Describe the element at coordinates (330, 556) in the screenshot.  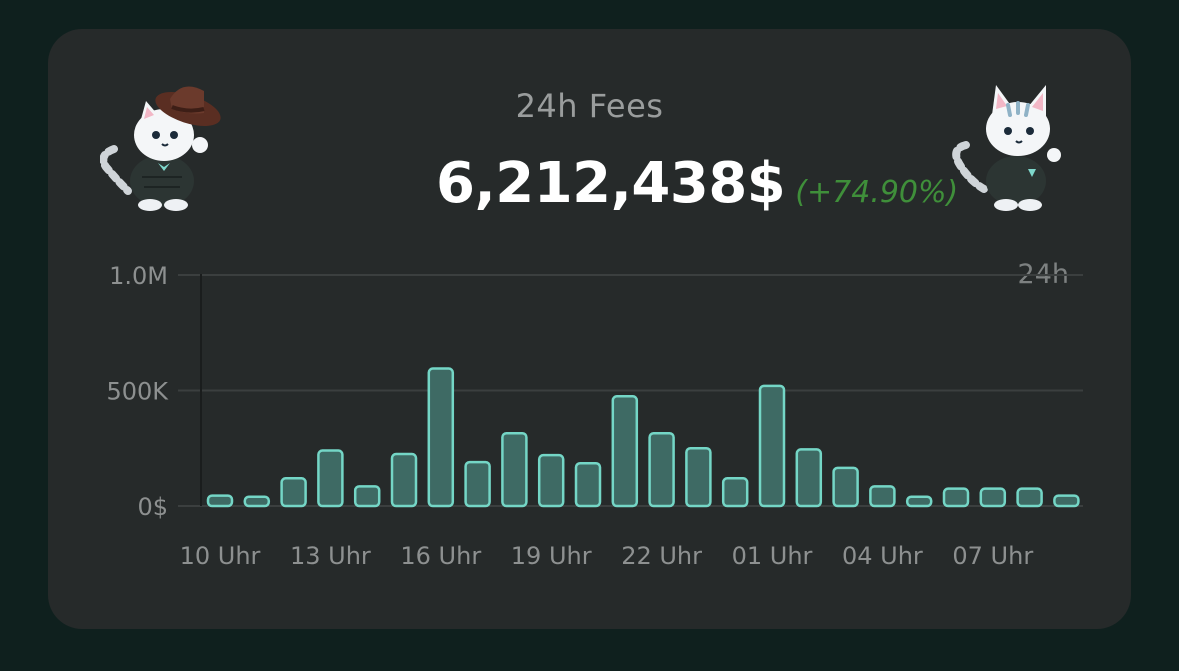
I see `x-tick-label: 13 Uhr` at that location.